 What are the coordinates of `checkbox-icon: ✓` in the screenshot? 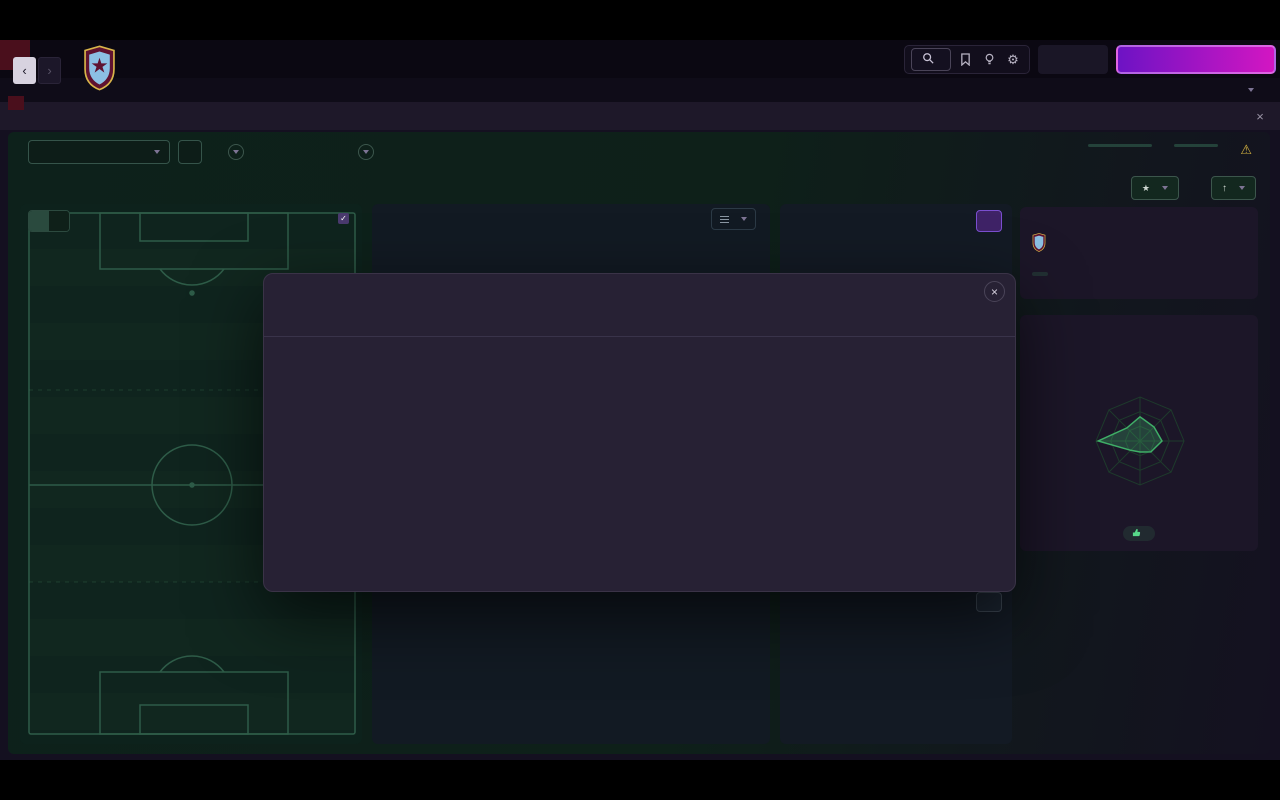 It's located at (343, 218).